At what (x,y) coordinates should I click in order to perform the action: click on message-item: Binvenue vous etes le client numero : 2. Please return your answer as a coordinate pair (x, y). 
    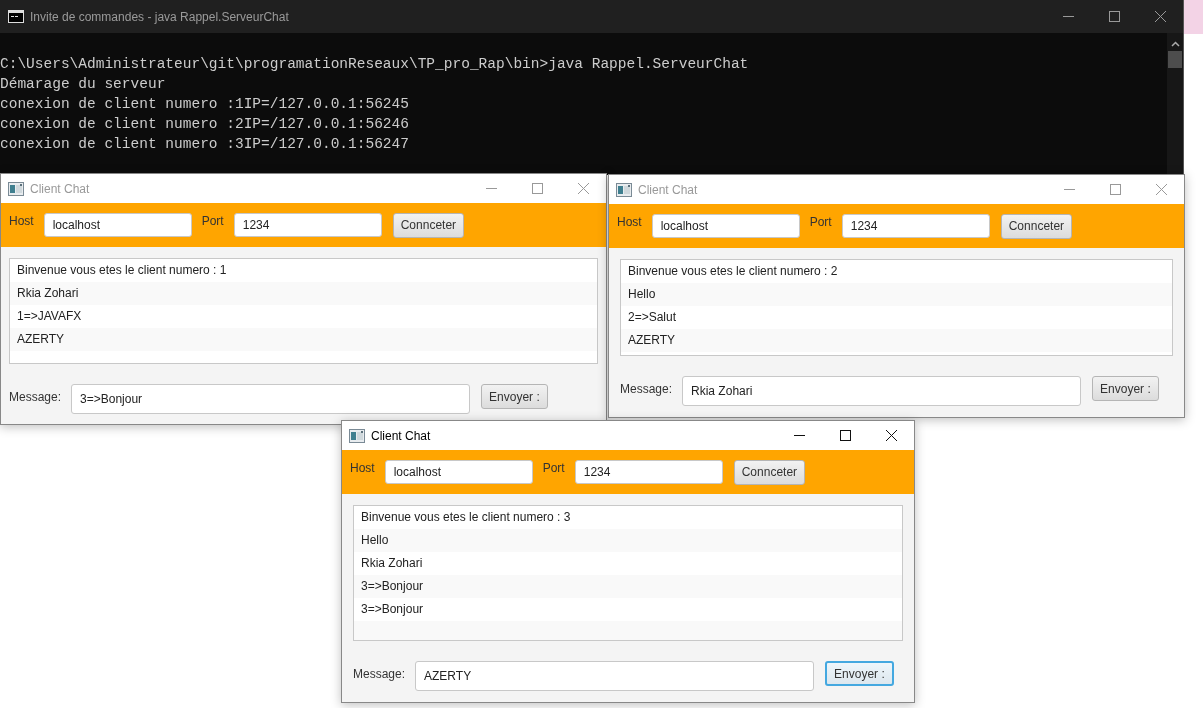
    Looking at the image, I should click on (896, 271).